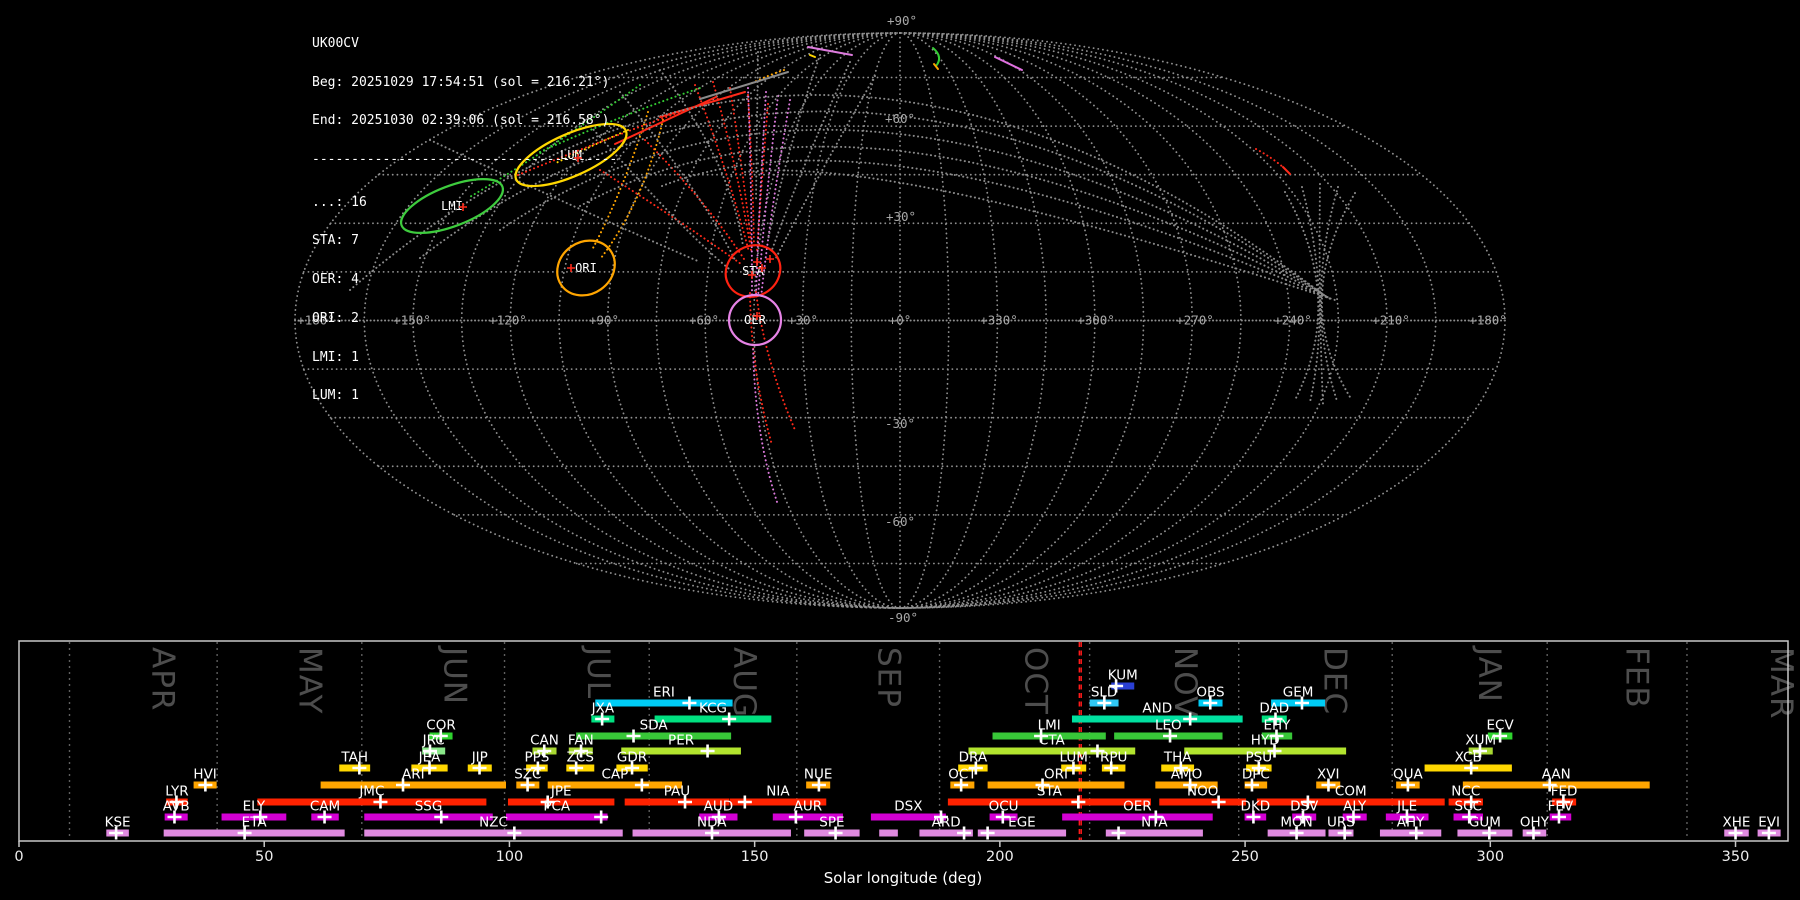 Image resolution: width=1800 pixels, height=900 pixels. What do you see at coordinates (580, 758) in the screenshot?
I see `shower-label-zcs: ZCS` at bounding box center [580, 758].